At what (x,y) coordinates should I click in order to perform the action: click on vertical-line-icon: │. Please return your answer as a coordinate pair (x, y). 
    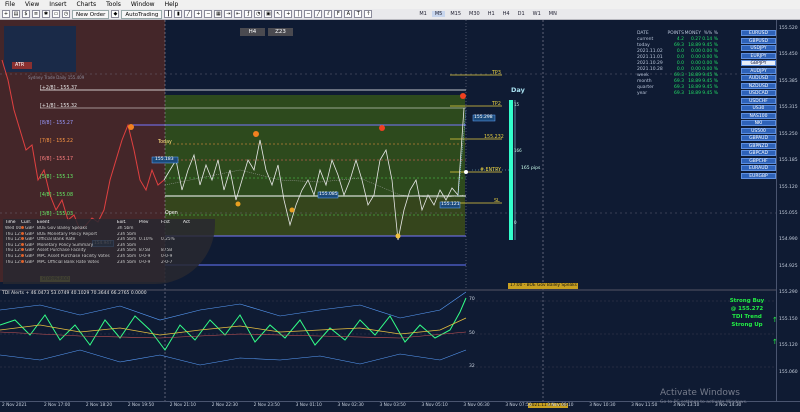
    Looking at the image, I should click on (298, 14).